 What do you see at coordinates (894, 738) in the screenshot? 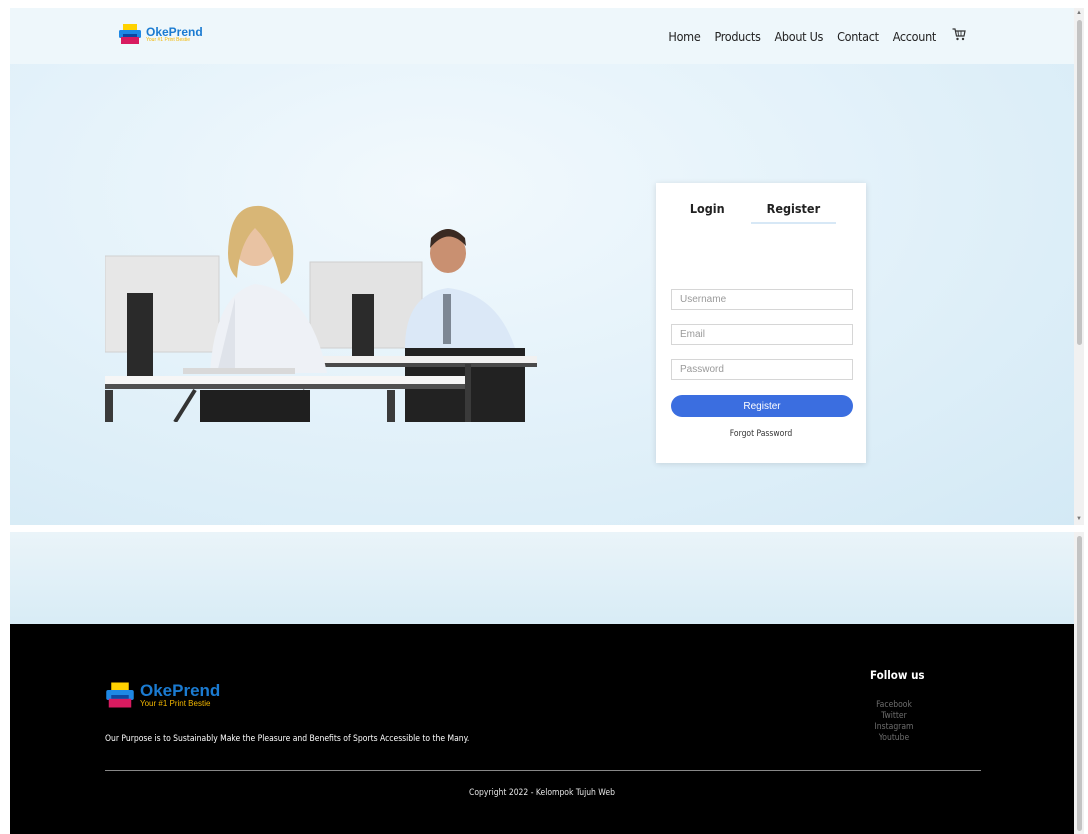
I see `youtube-link: Youtube` at bounding box center [894, 738].